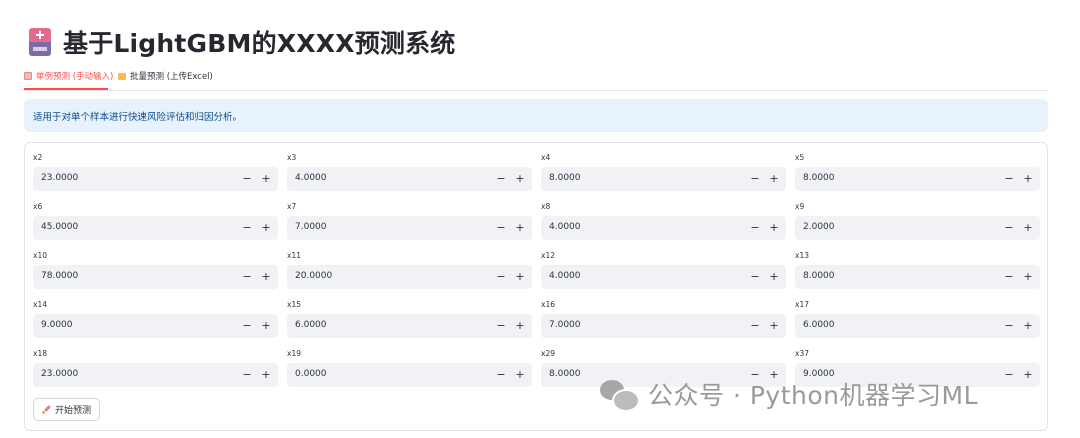 The width and height of the screenshot is (1080, 438). What do you see at coordinates (536, 78) in the screenshot?
I see `tab-bar: 单例预测 (手动输入) 批量预测 (上传Excel)` at bounding box center [536, 78].